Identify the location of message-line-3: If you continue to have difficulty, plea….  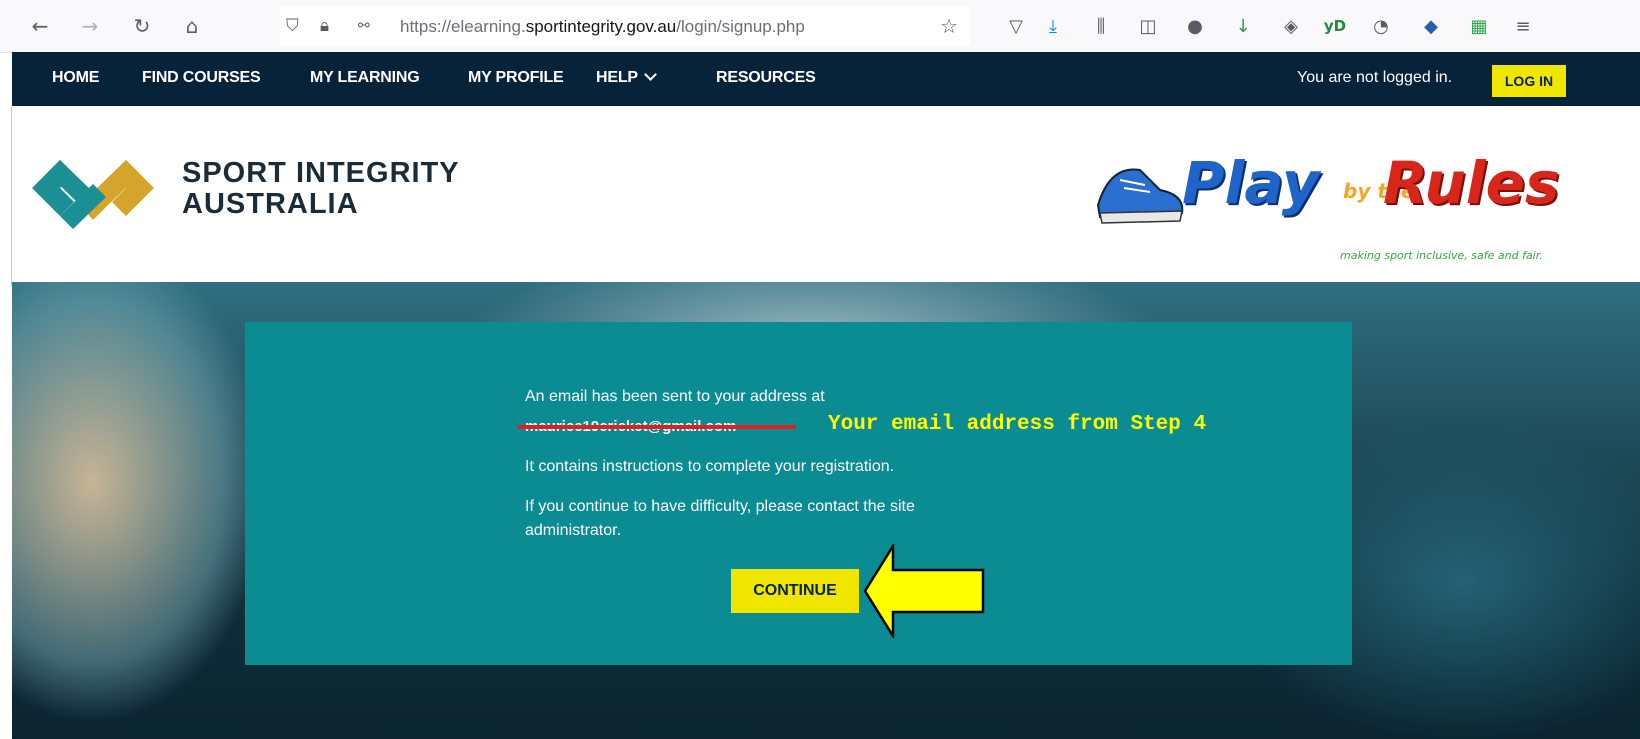
(720, 506).